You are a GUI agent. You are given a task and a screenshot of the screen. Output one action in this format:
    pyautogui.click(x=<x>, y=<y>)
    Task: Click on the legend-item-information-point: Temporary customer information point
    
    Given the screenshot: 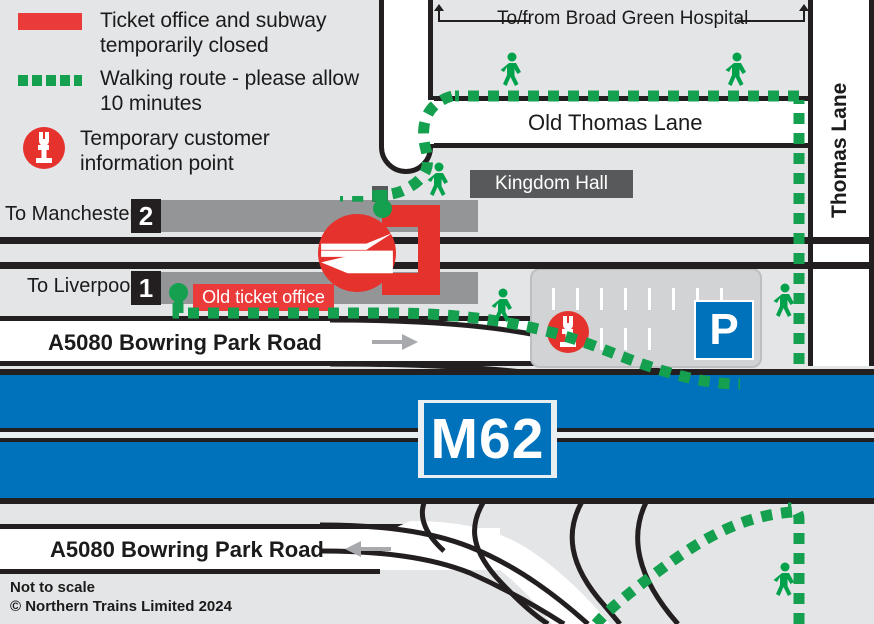 What is the action you would take?
    pyautogui.click(x=197, y=151)
    